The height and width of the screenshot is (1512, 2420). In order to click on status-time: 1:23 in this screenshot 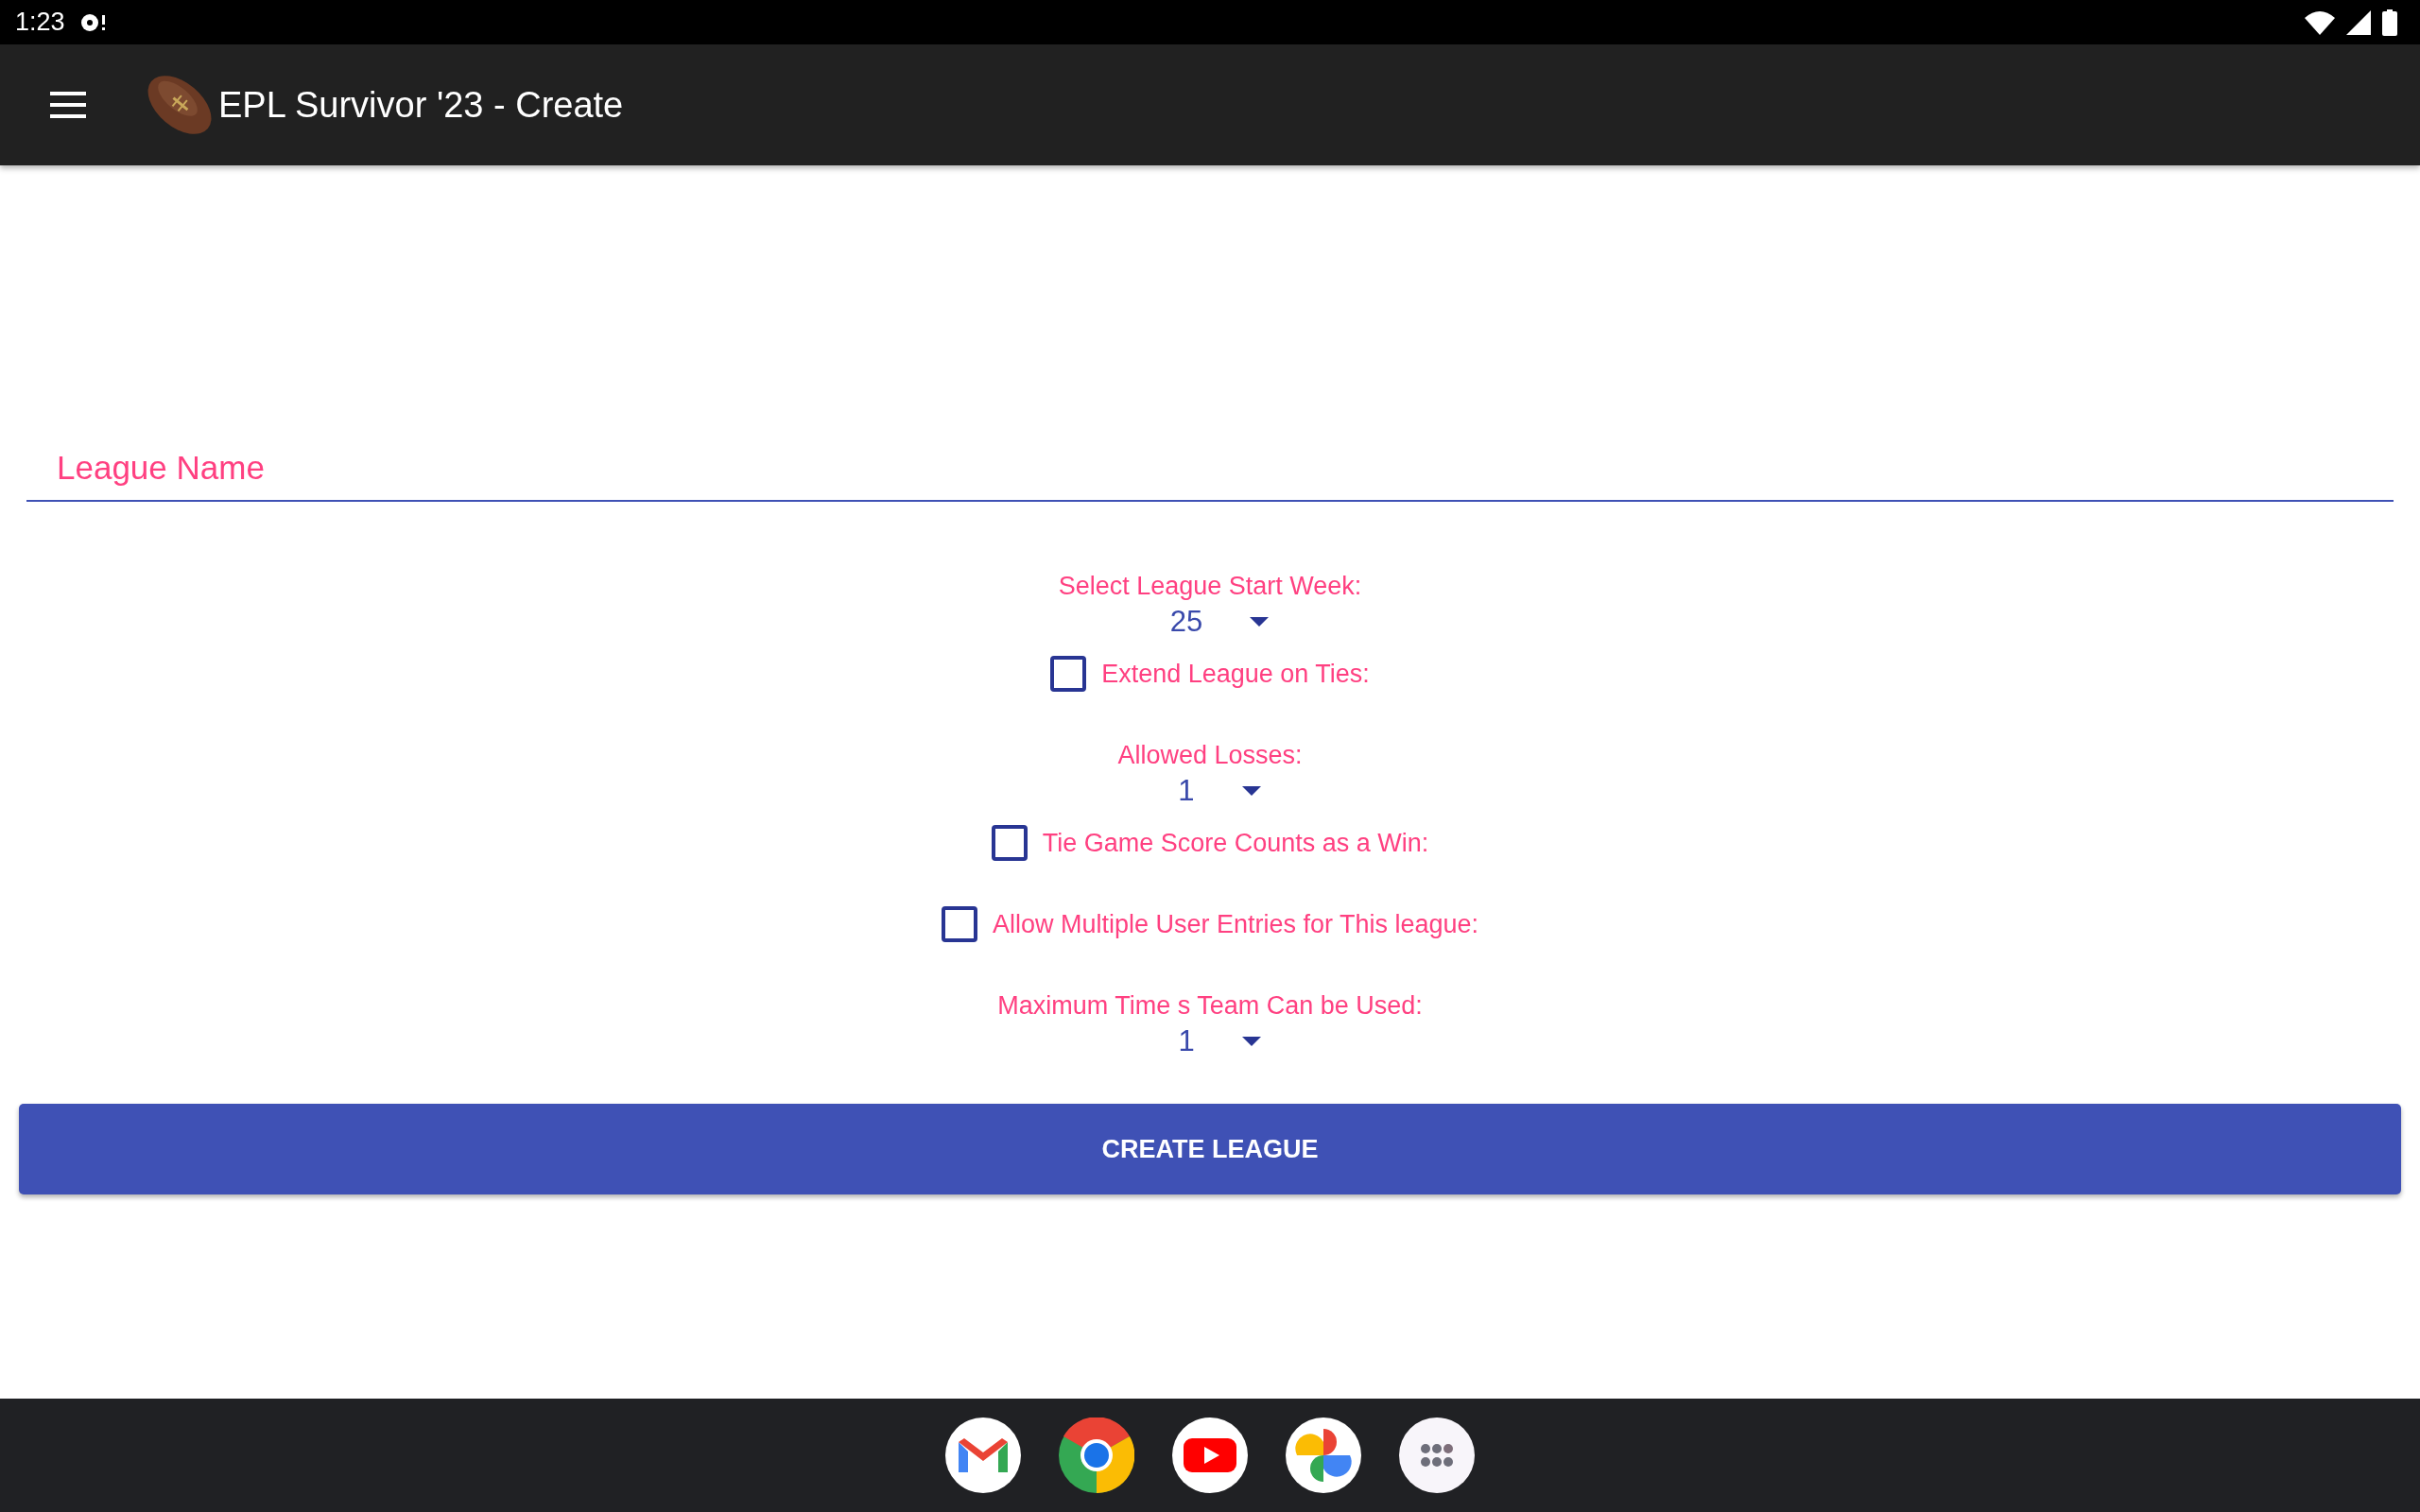, I will do `click(40, 22)`.